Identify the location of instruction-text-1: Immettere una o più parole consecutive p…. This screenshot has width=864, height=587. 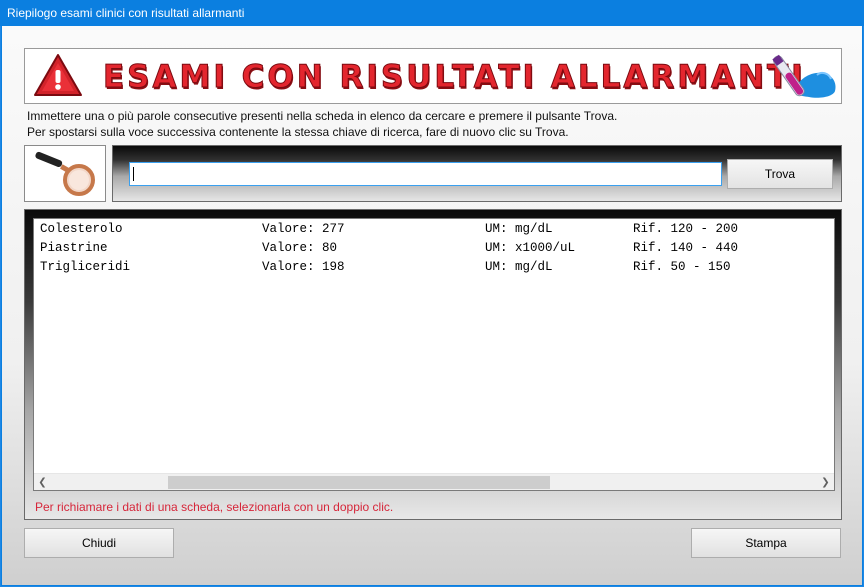
(322, 116).